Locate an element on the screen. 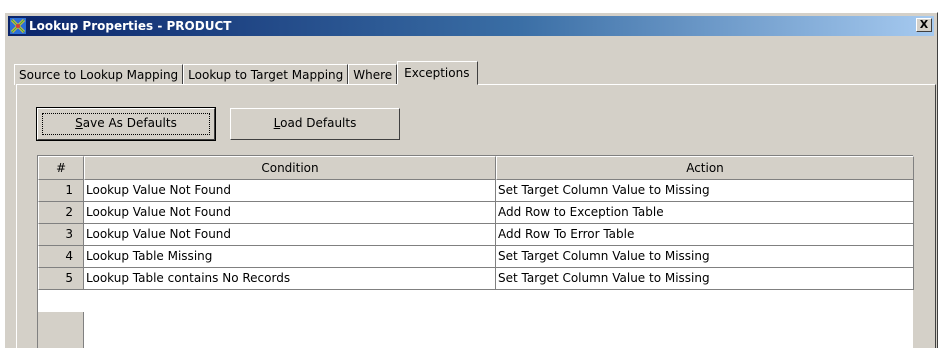 The width and height of the screenshot is (939, 348). window-title: Lookup Properties - PRODUCT is located at coordinates (130, 26).